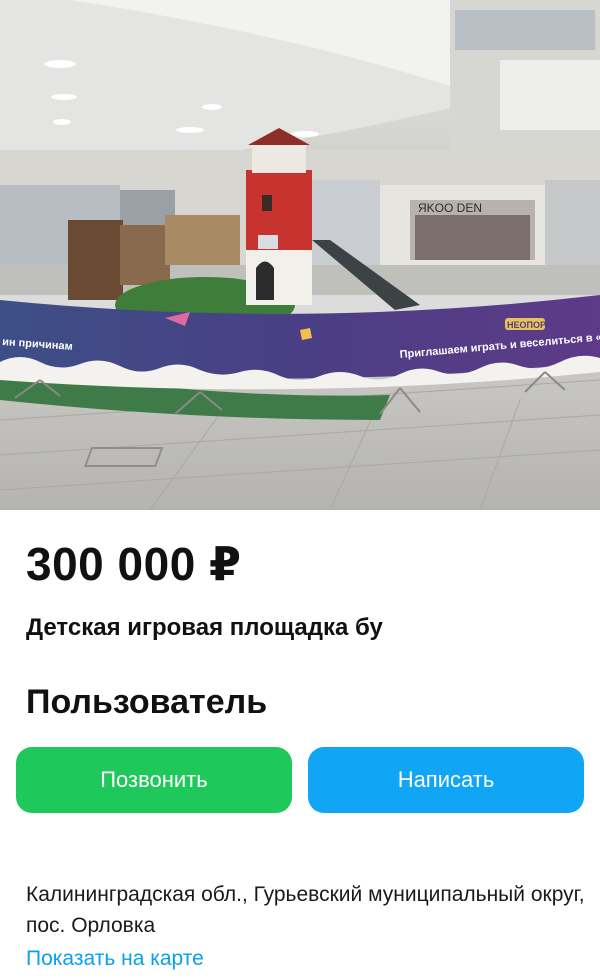 This screenshot has width=600, height=978. Describe the element at coordinates (529, 325) in the screenshot. I see `banner-logo-text: НЕОПОРТ` at that location.